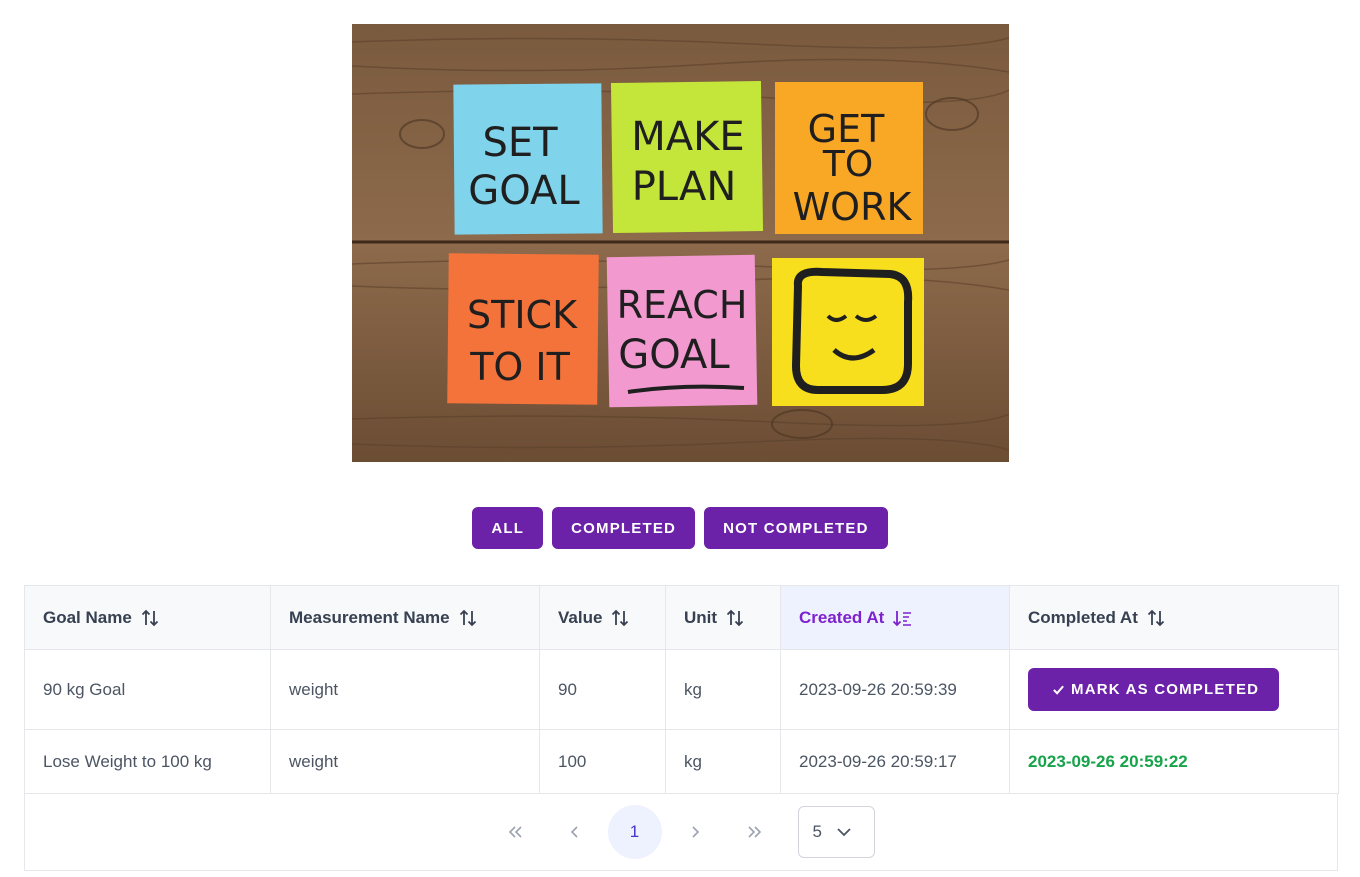  I want to click on svg-text: SET, so click(520, 143).